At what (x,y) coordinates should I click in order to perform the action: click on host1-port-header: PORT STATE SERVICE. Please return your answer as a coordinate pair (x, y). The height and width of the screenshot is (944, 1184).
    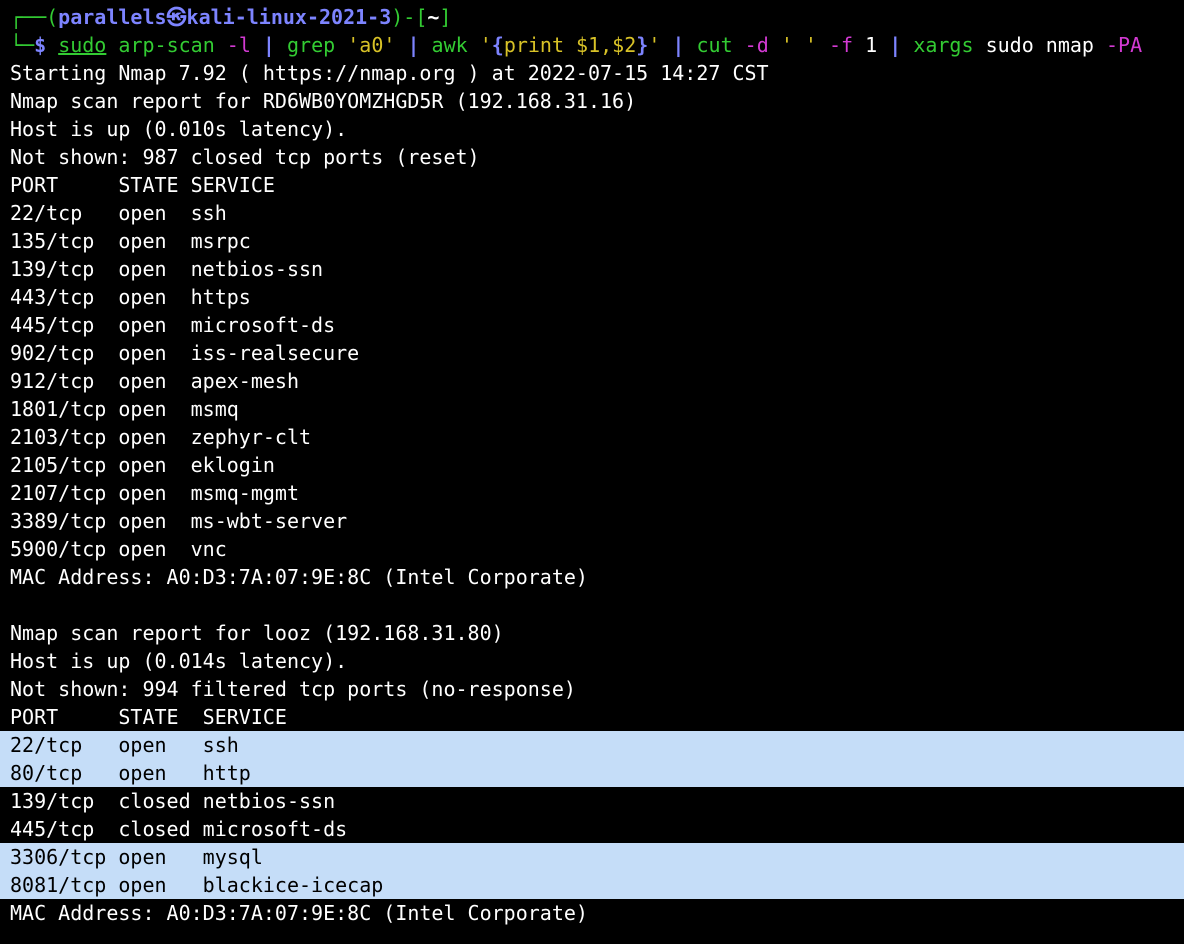
    Looking at the image, I should click on (142, 185).